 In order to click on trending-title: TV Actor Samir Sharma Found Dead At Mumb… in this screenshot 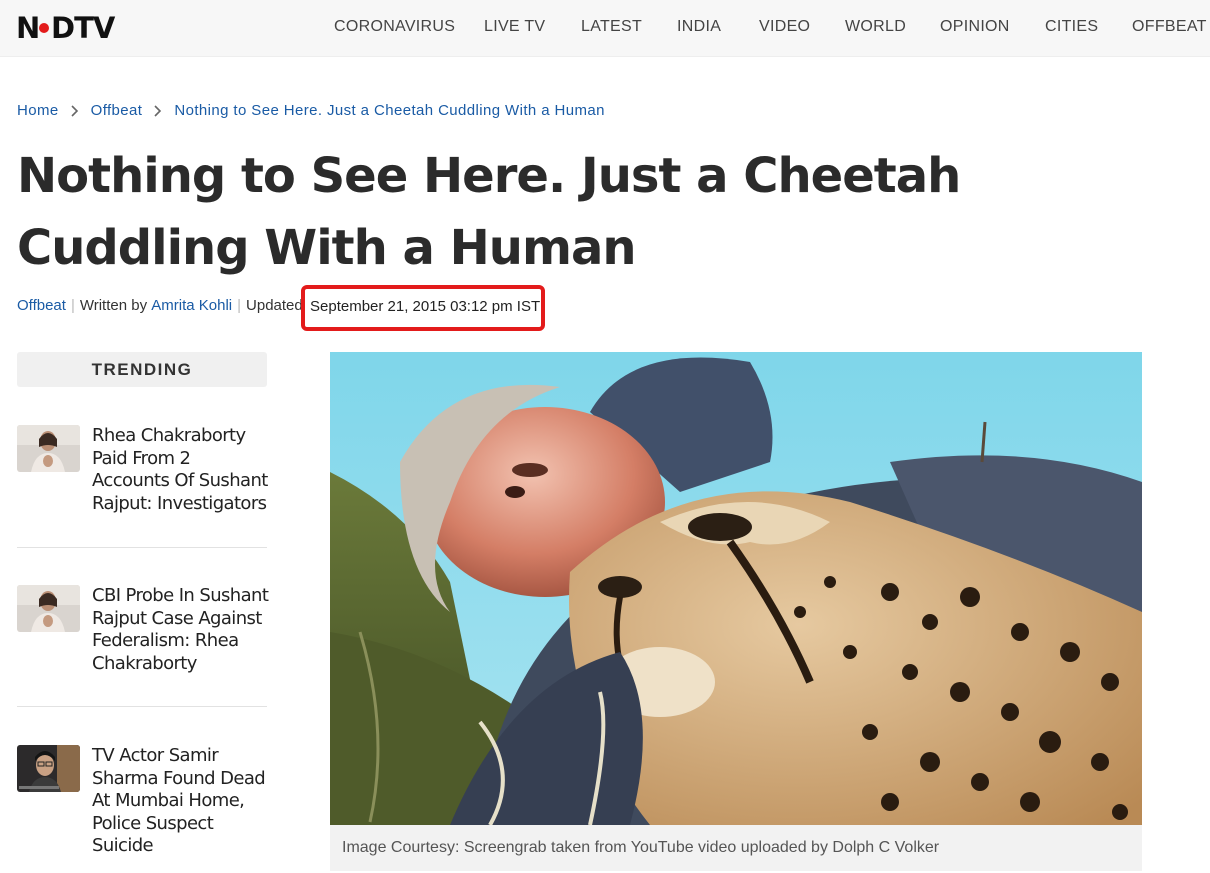, I will do `click(182, 801)`.